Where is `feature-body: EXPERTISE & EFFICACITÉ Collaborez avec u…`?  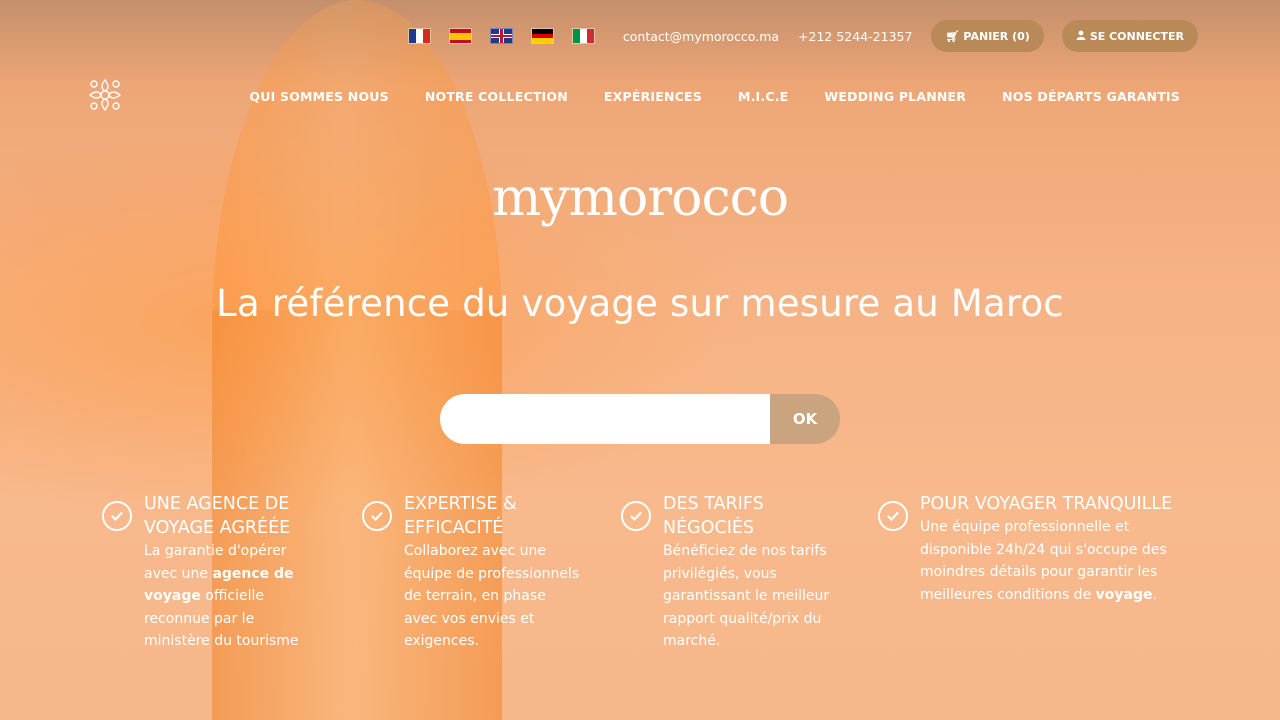 feature-body: EXPERTISE & EFFICACITÉ Collaborez avec u… is located at coordinates (493, 572).